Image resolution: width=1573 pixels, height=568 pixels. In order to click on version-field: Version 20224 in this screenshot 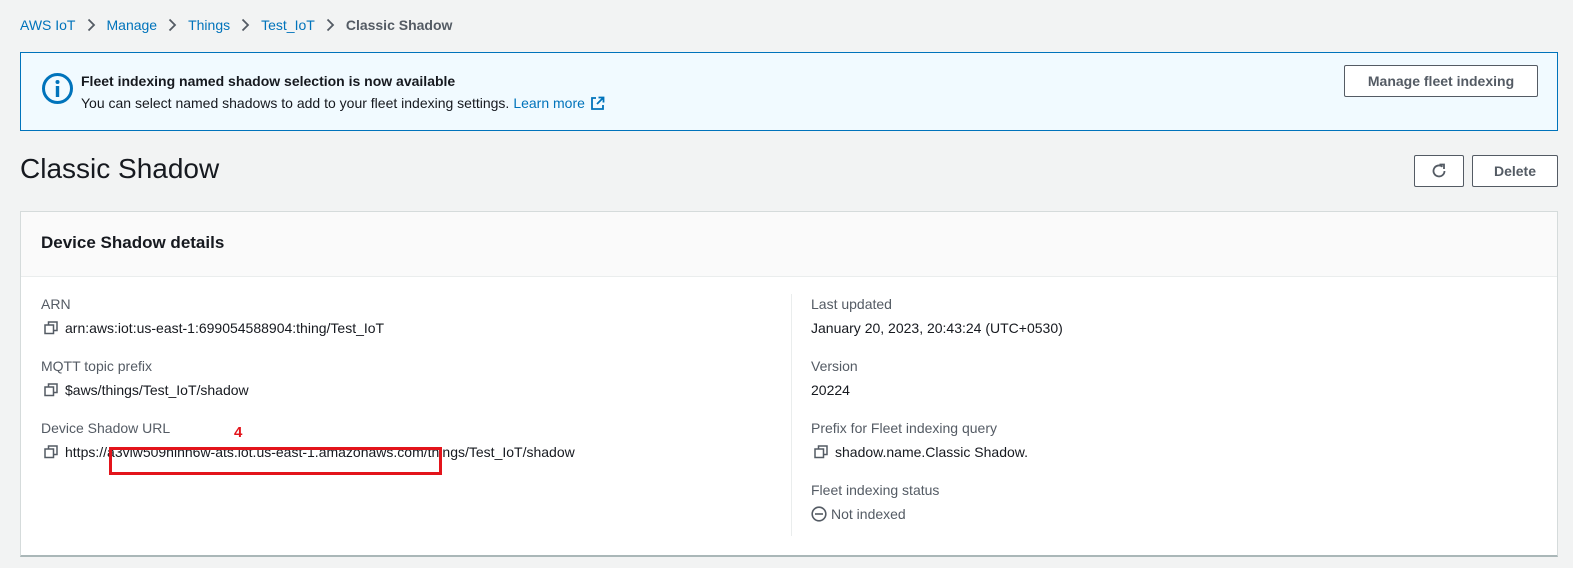, I will do `click(937, 378)`.